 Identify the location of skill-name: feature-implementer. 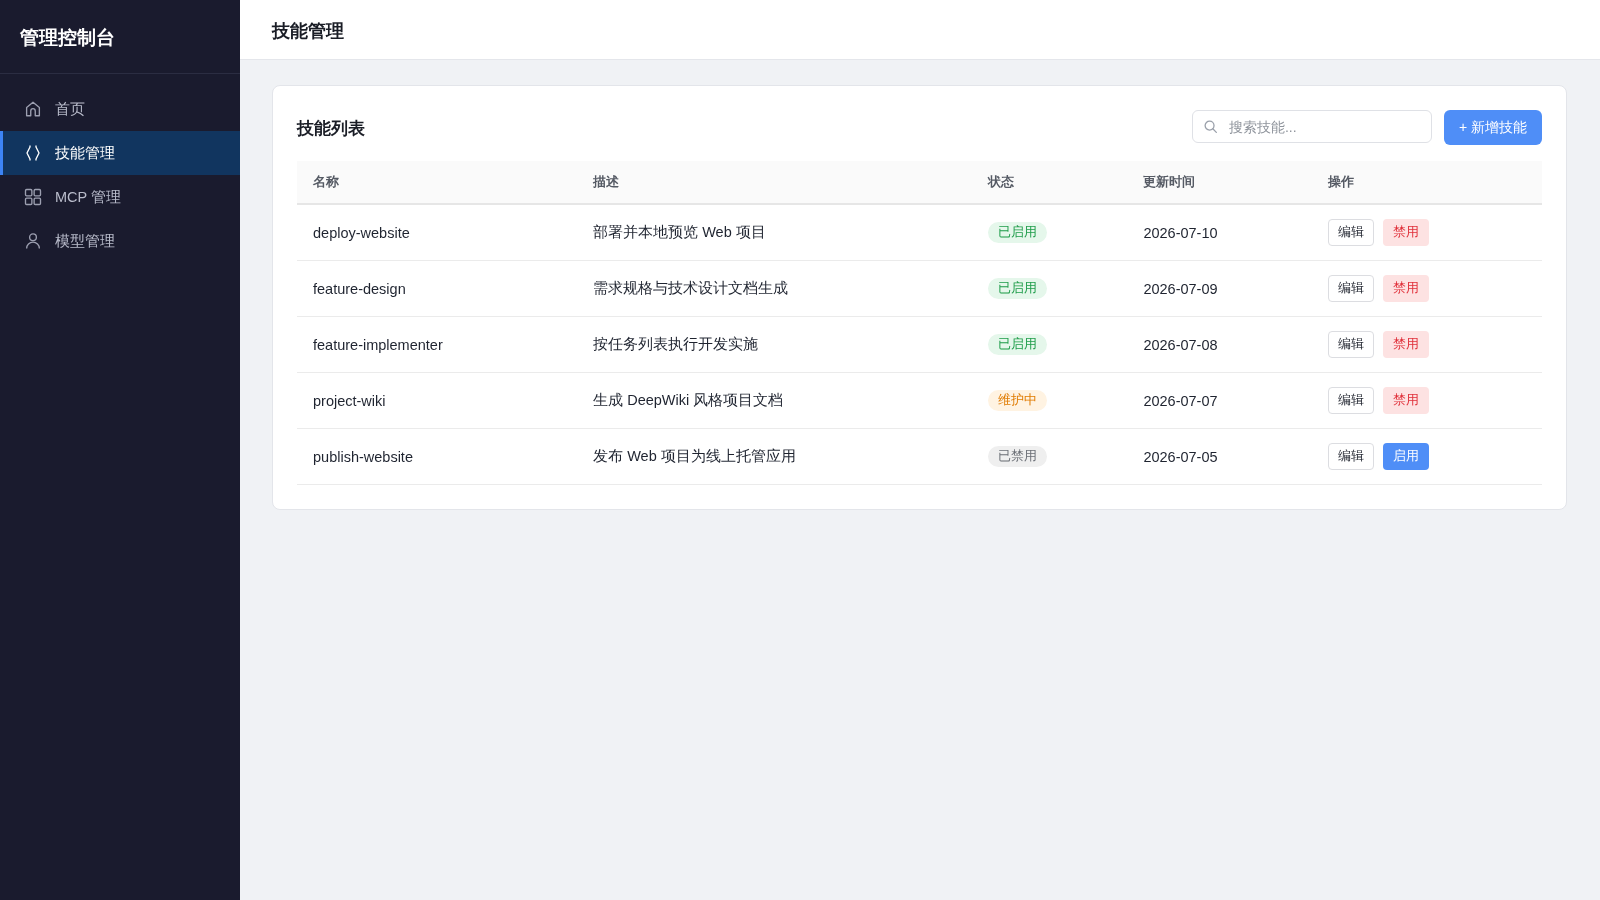
(378, 344).